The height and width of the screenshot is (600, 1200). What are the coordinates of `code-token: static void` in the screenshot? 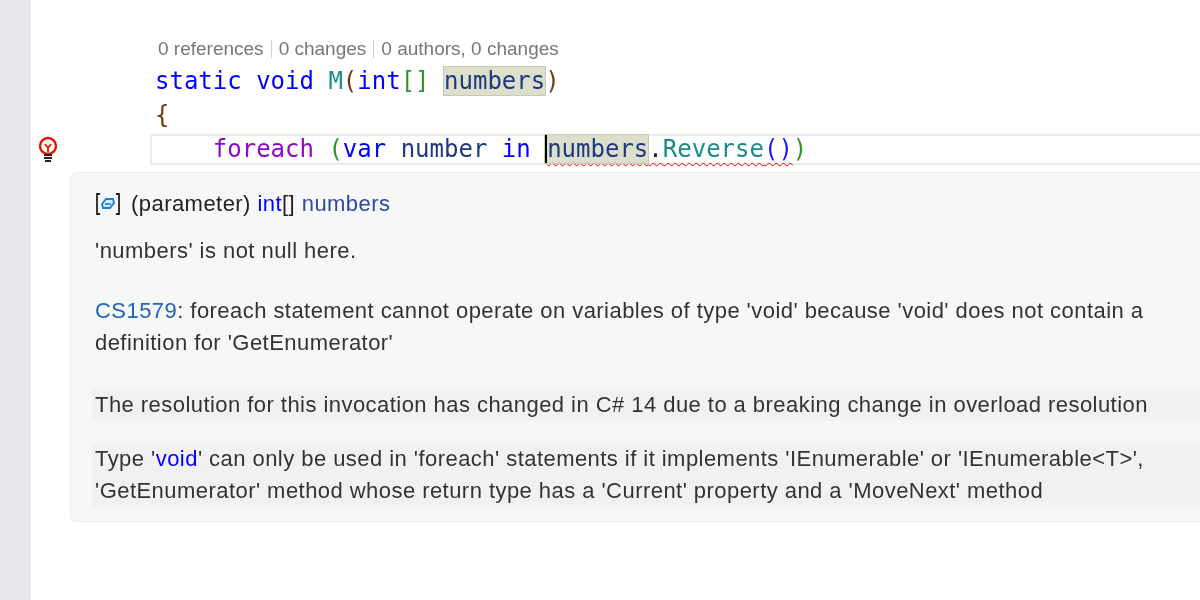 It's located at (234, 81).